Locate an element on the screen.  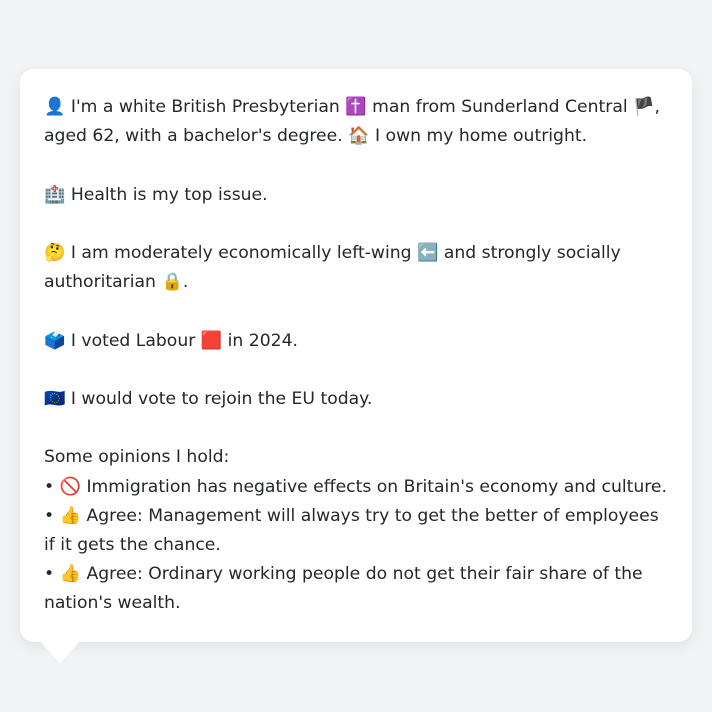
england-flag-icon: 🏴 is located at coordinates (644, 107).